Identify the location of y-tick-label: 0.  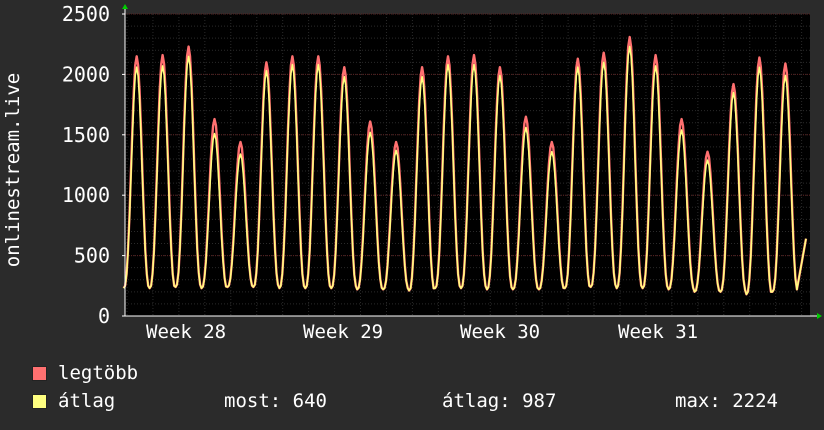
(104, 316).